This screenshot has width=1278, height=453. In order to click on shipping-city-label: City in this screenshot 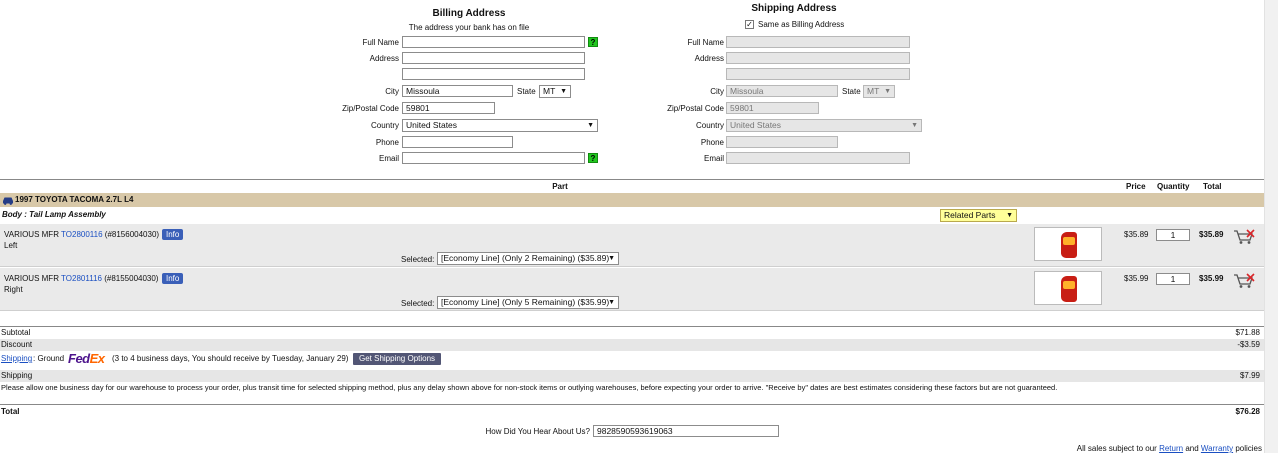, I will do `click(717, 91)`.